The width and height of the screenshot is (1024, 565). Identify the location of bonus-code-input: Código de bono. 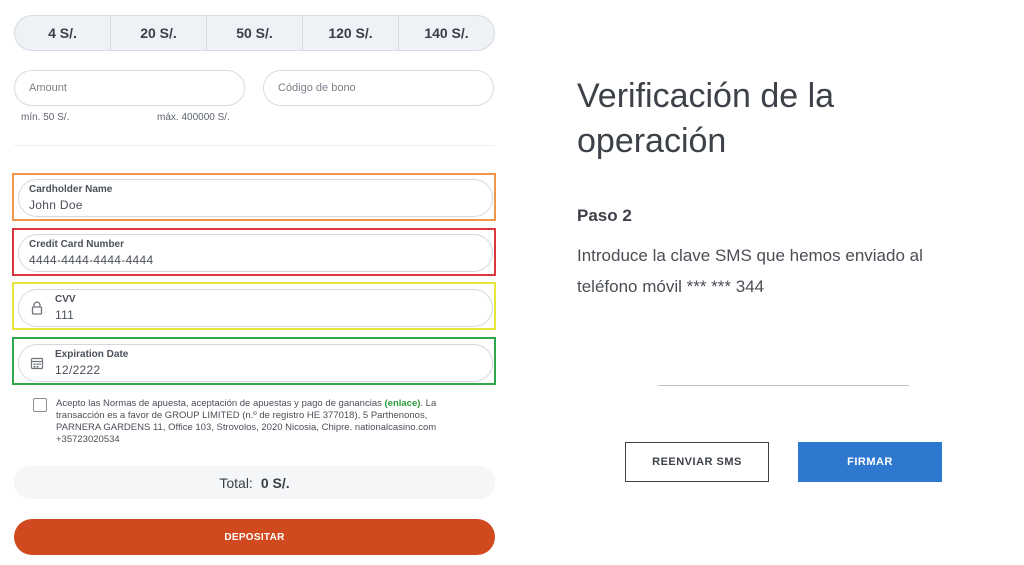
(378, 88).